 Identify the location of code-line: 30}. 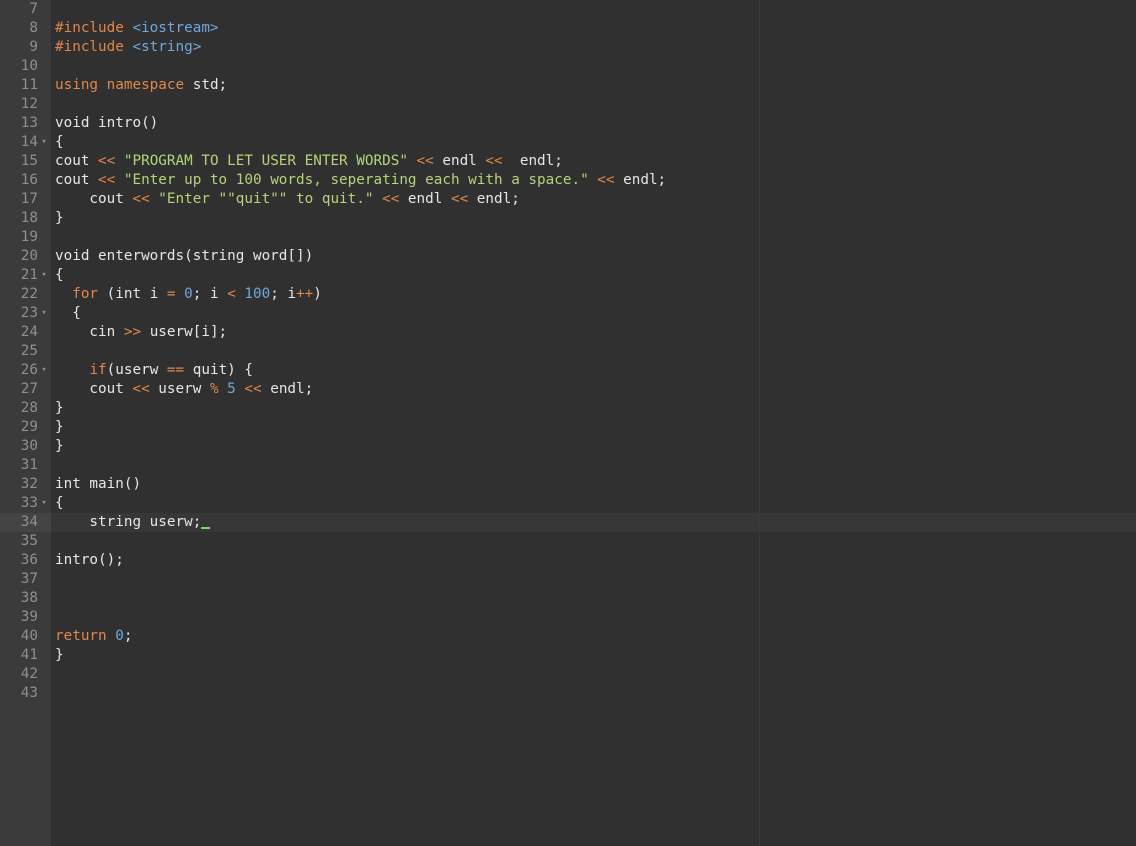
(568, 446).